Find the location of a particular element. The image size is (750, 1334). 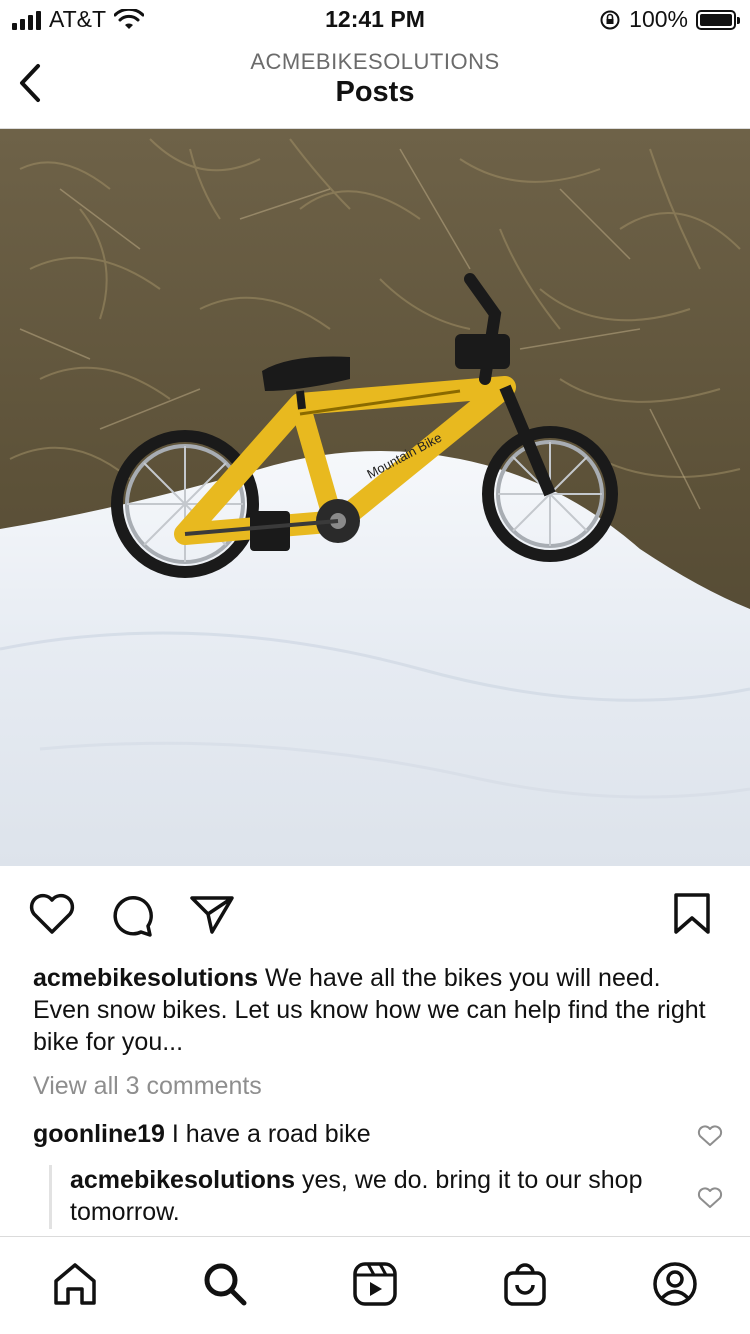

comment-username: goonline19 is located at coordinates (99, 1134).